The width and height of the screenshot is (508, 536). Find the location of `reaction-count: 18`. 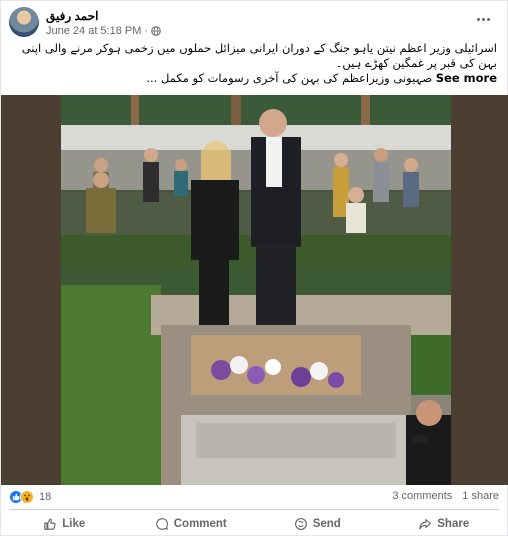

reaction-count: 18 is located at coordinates (45, 497).